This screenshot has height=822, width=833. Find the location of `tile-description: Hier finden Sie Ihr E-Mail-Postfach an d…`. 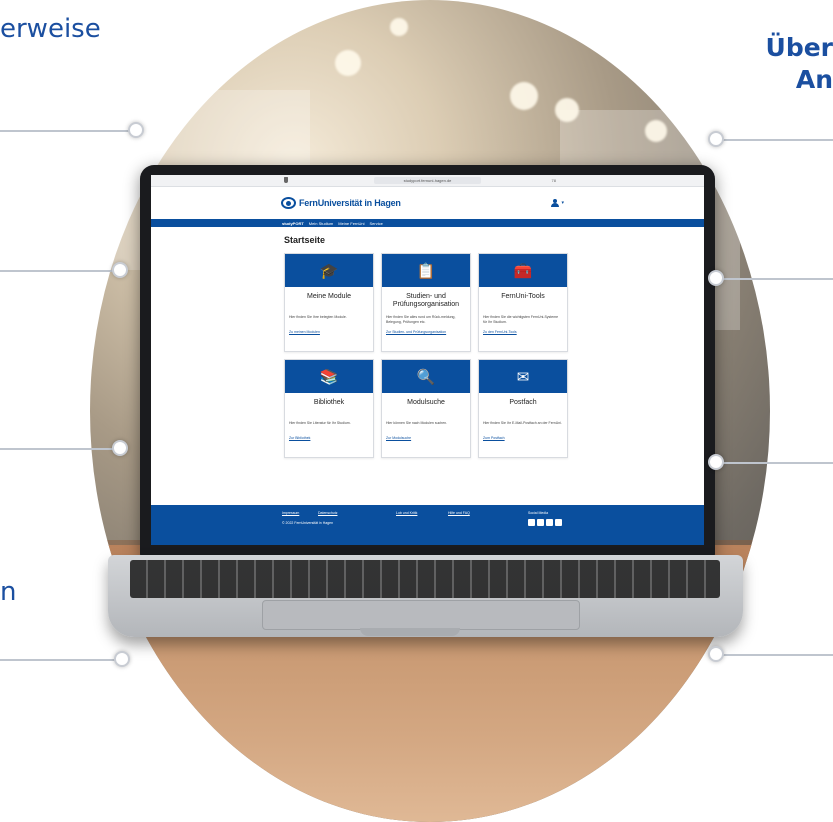

tile-description: Hier finden Sie Ihr E-Mail-Postfach an d… is located at coordinates (522, 423).